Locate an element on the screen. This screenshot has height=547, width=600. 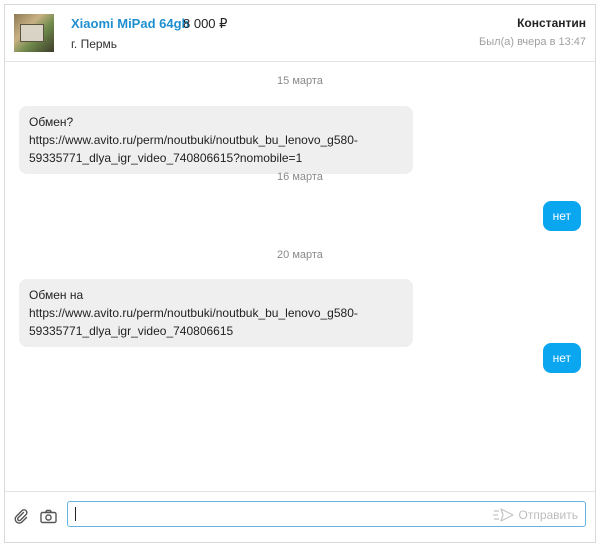
message-input-box: Отправить is located at coordinates (326, 514).